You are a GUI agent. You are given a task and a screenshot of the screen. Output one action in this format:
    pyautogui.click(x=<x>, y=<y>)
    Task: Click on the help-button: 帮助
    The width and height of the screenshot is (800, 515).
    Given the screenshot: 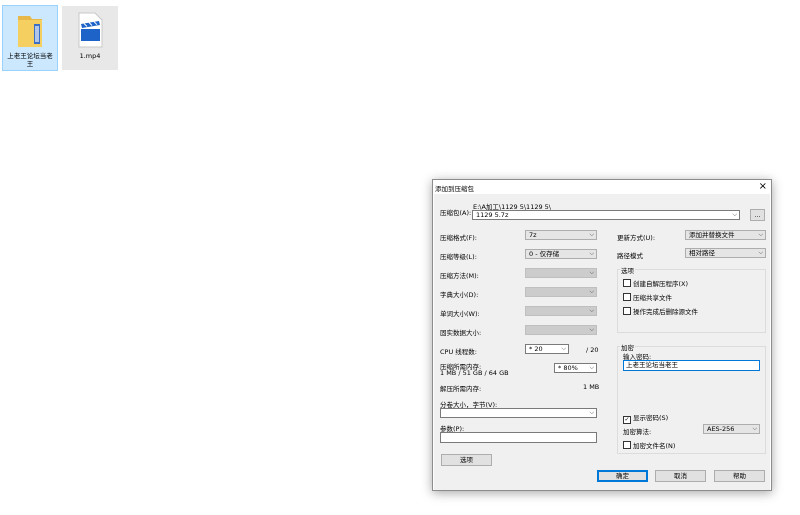 What is the action you would take?
    pyautogui.click(x=739, y=476)
    